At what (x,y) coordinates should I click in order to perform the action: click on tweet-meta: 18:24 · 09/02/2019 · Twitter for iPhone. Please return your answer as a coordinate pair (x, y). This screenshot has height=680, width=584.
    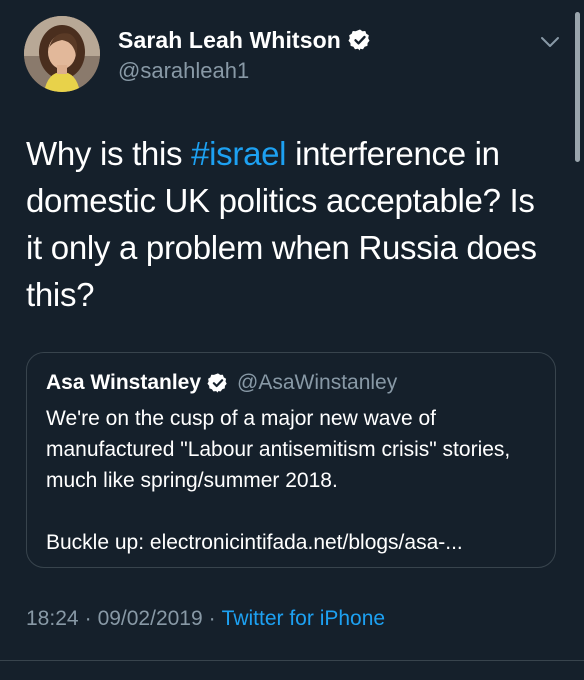
    Looking at the image, I should click on (205, 619).